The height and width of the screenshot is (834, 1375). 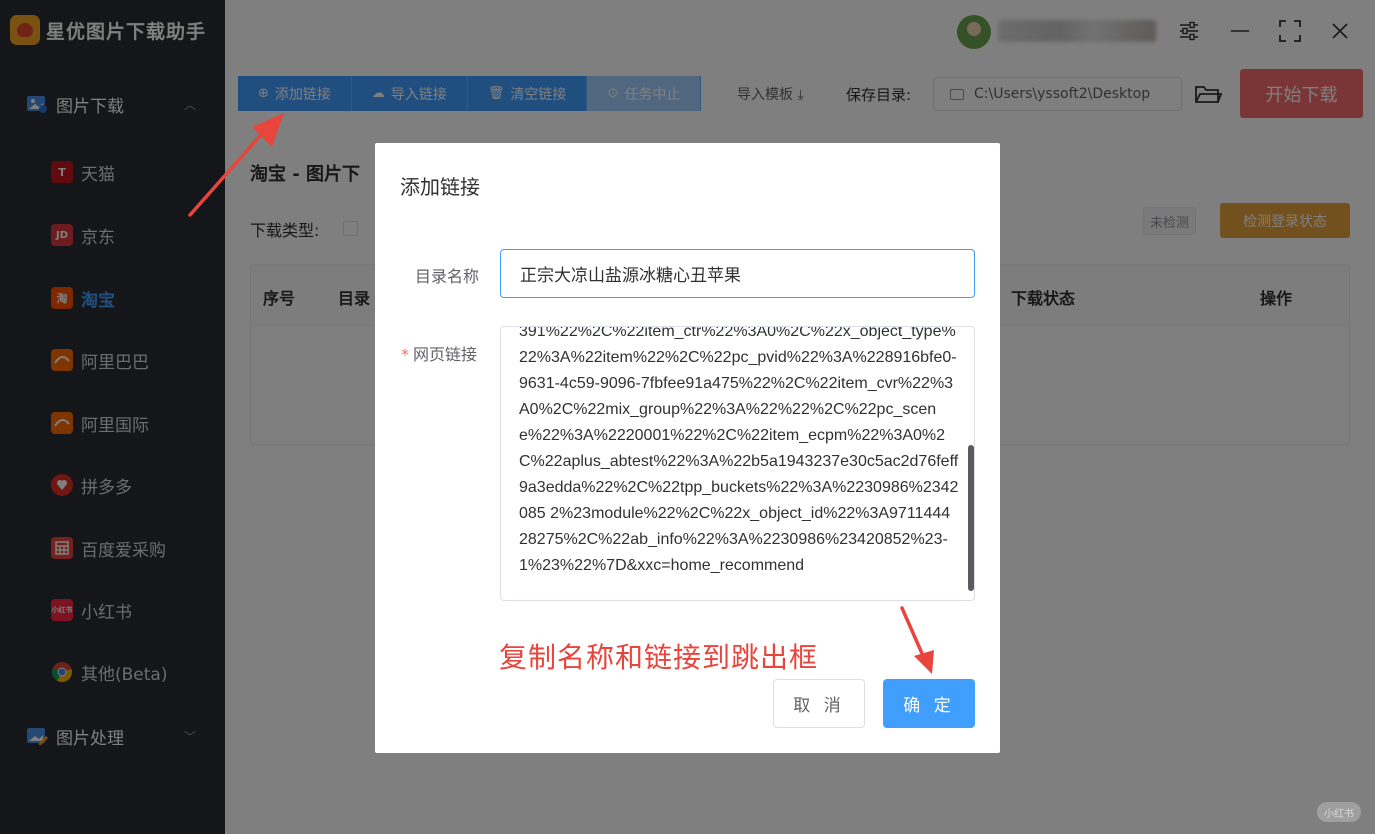 I want to click on required-mark: *, so click(x=405, y=354).